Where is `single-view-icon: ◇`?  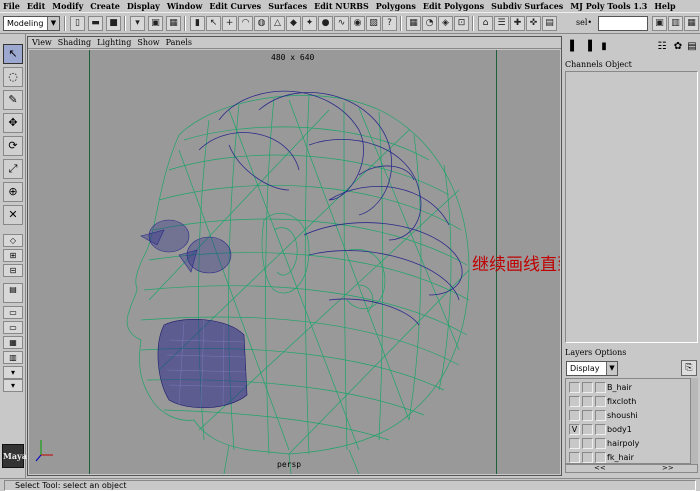
single-view-icon: ◇ is located at coordinates (13, 240).